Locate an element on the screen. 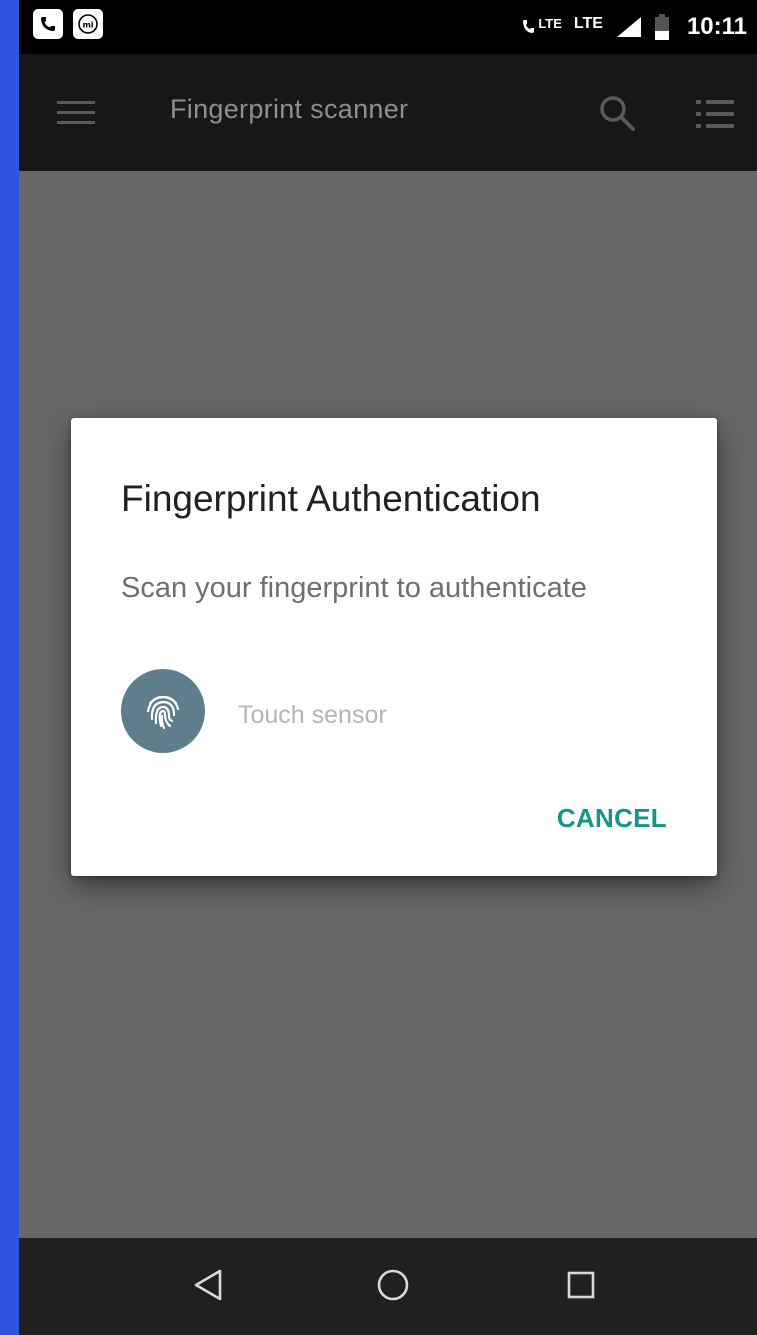 This screenshot has height=1335, width=757. home-icon is located at coordinates (393, 1285).